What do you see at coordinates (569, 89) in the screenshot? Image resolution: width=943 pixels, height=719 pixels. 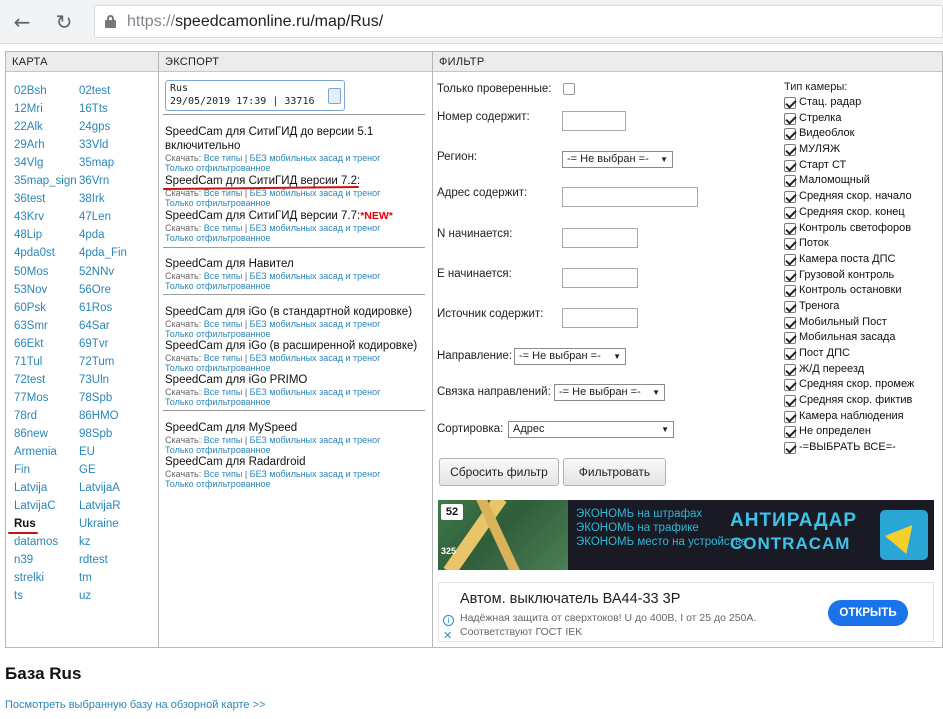 I see `only-verified-checkbox` at bounding box center [569, 89].